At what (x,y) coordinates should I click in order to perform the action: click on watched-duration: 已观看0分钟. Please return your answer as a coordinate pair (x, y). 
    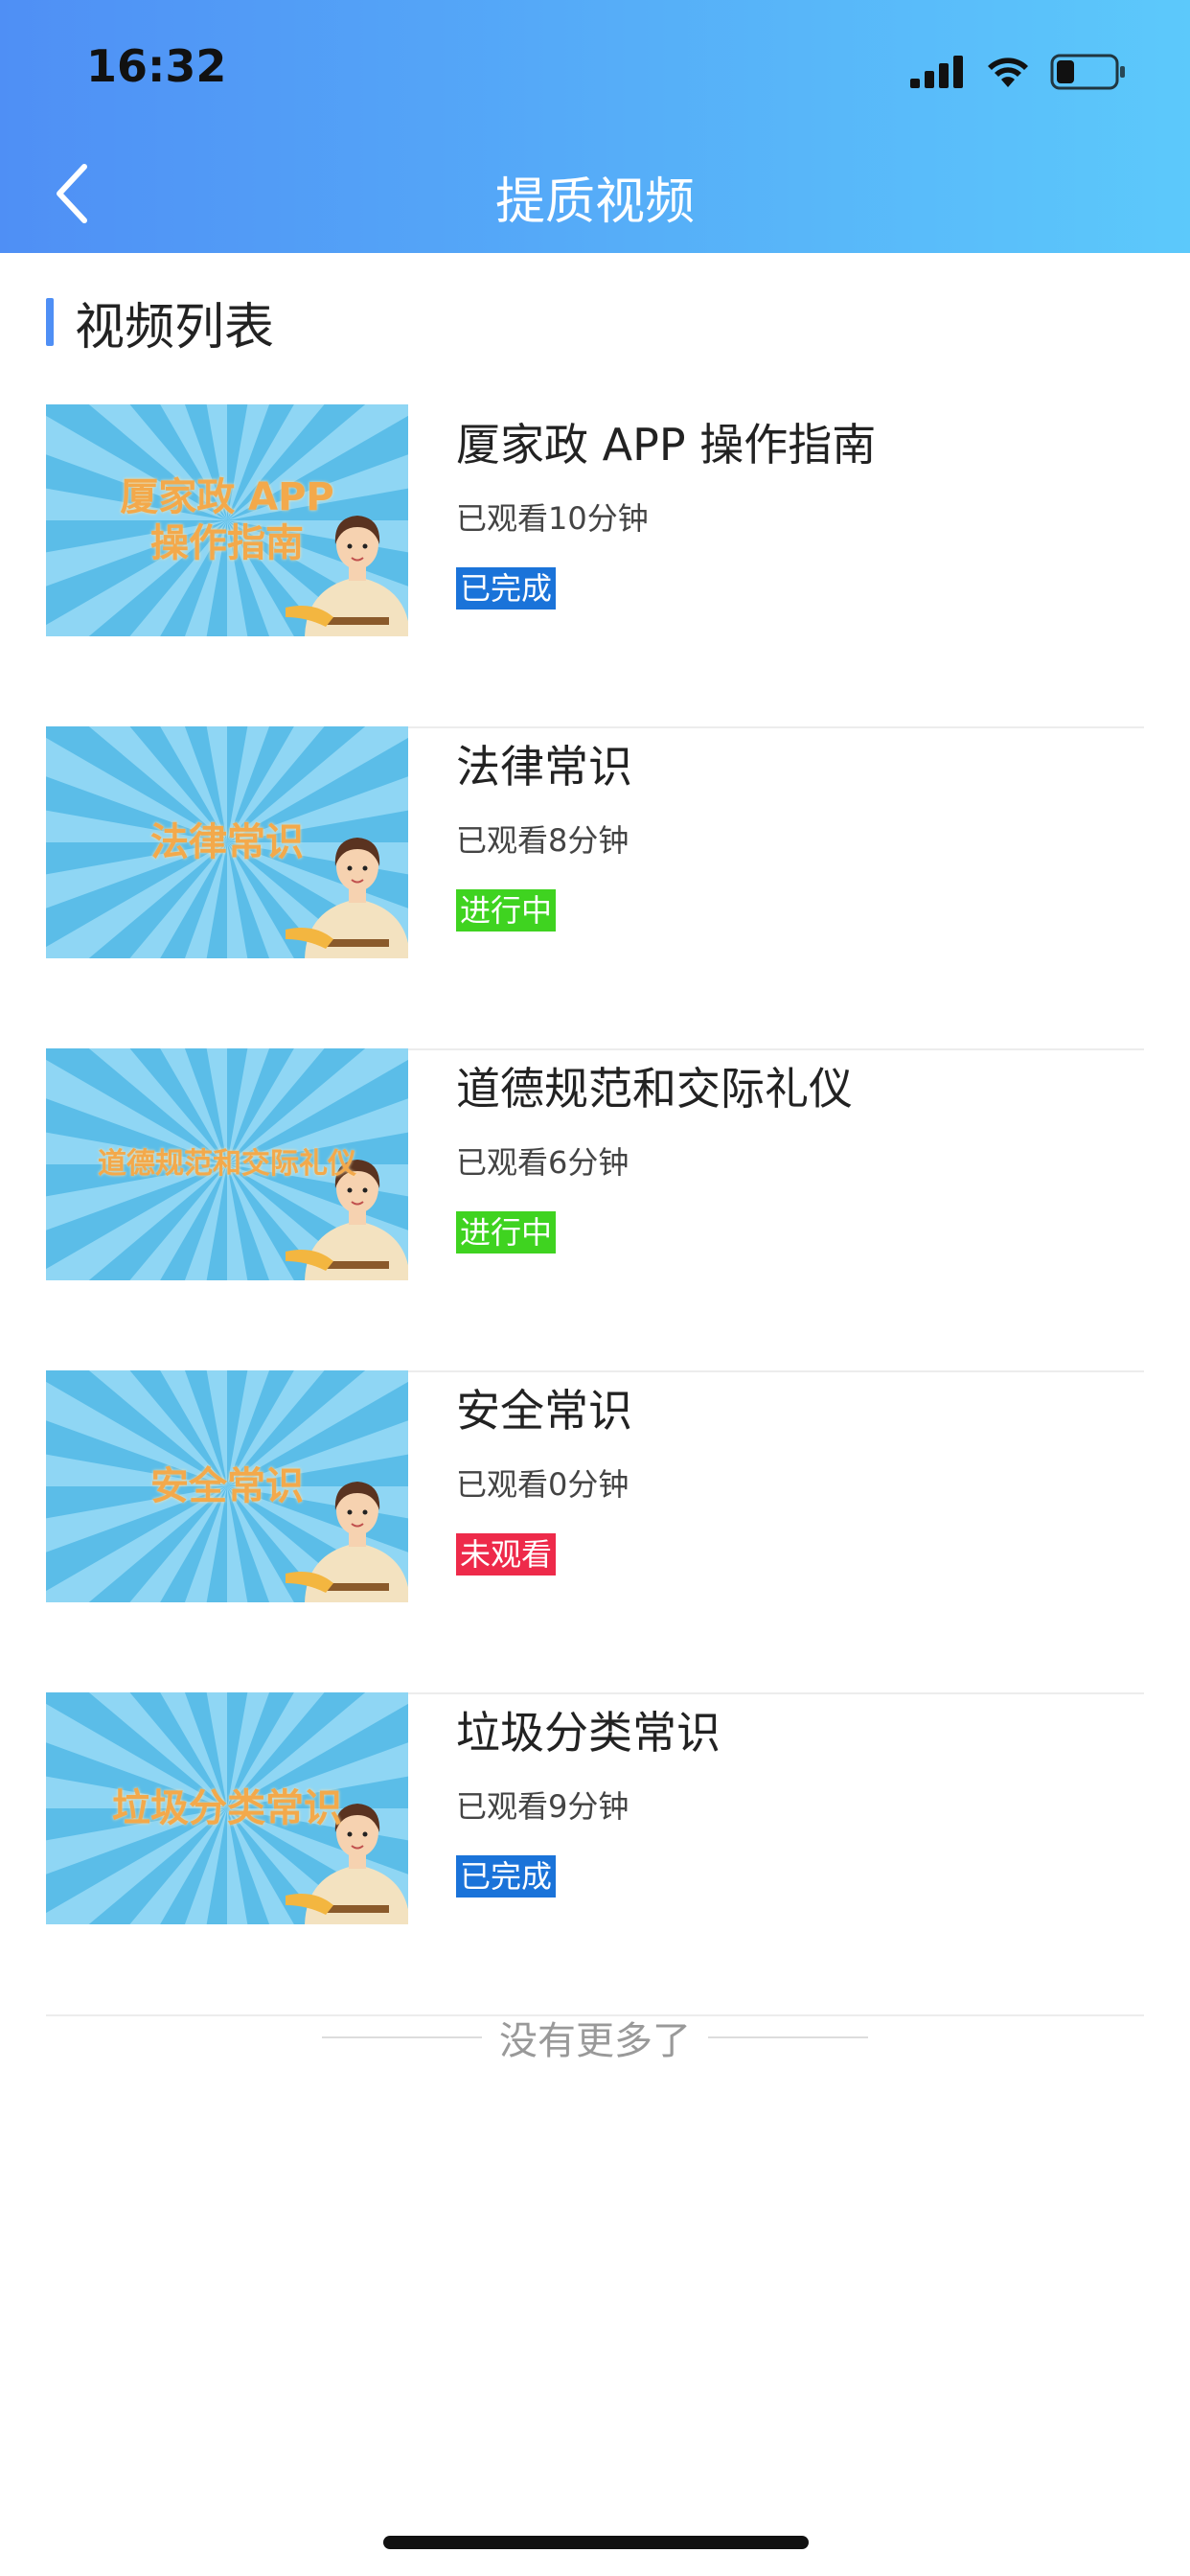
    Looking at the image, I should click on (543, 1484).